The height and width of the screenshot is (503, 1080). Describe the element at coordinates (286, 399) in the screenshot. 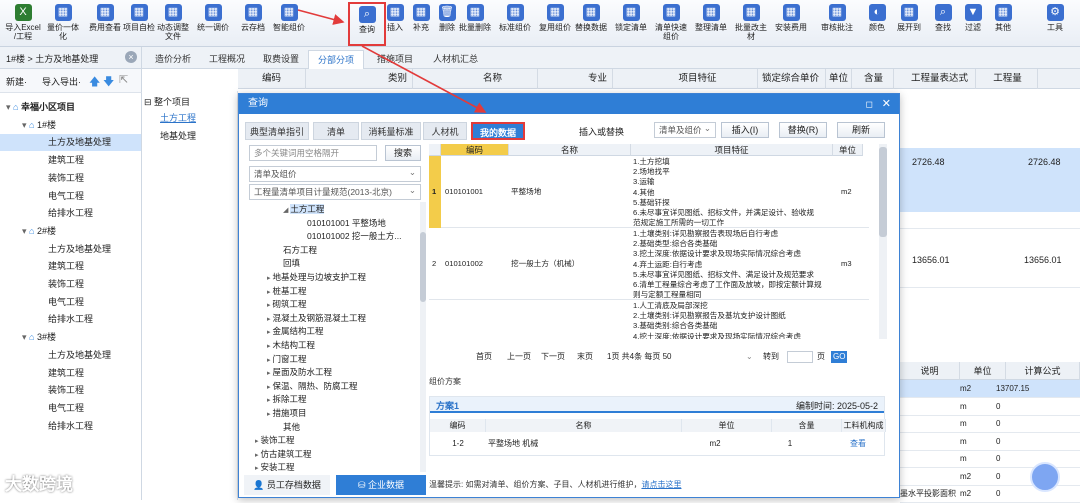

I see `catalog-item: ▸ 拆除工程` at that location.